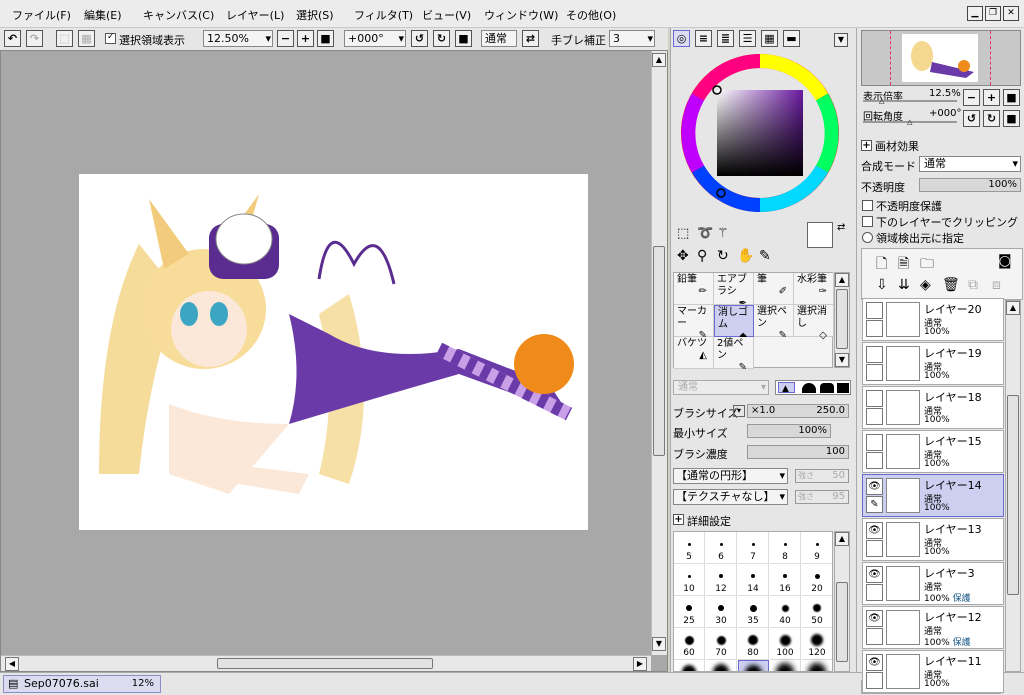 The width and height of the screenshot is (1024, 695). I want to click on tool-select-pen: 選択ペン ✎, so click(774, 323).